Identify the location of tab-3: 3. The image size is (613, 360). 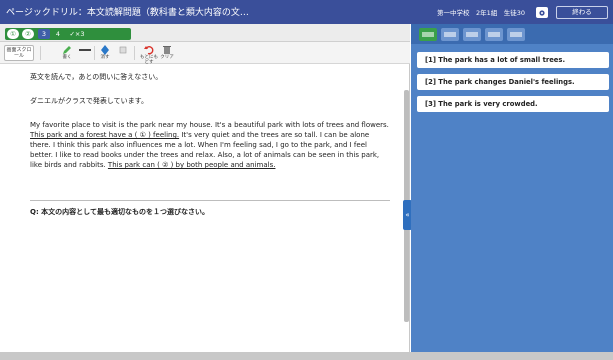
(44, 34).